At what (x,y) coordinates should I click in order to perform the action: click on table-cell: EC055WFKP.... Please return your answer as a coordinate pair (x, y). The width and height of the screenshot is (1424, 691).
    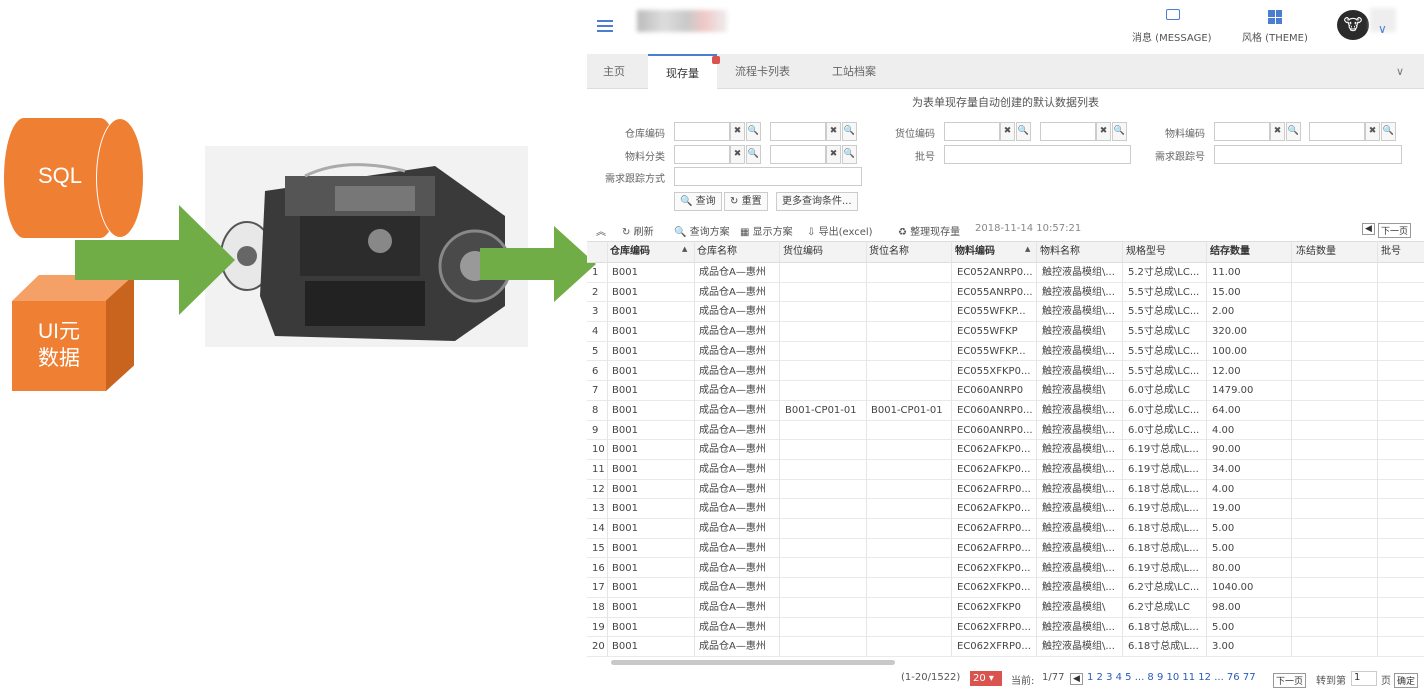
    Looking at the image, I should click on (991, 351).